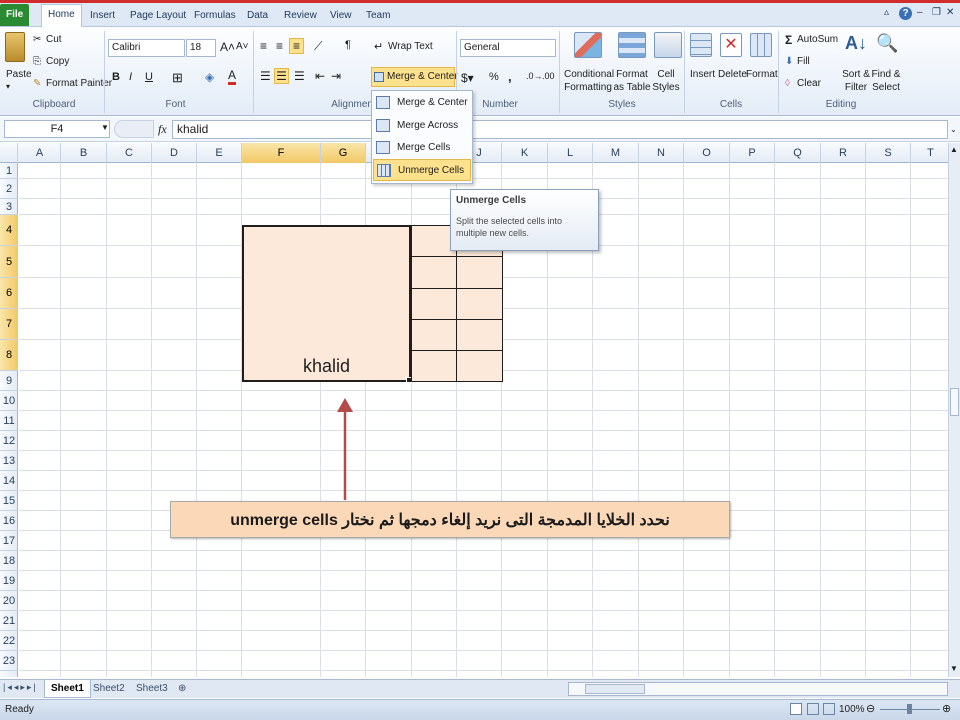 The height and width of the screenshot is (720, 960). Describe the element at coordinates (9, 601) in the screenshot. I see `row-header-20: 20` at that location.